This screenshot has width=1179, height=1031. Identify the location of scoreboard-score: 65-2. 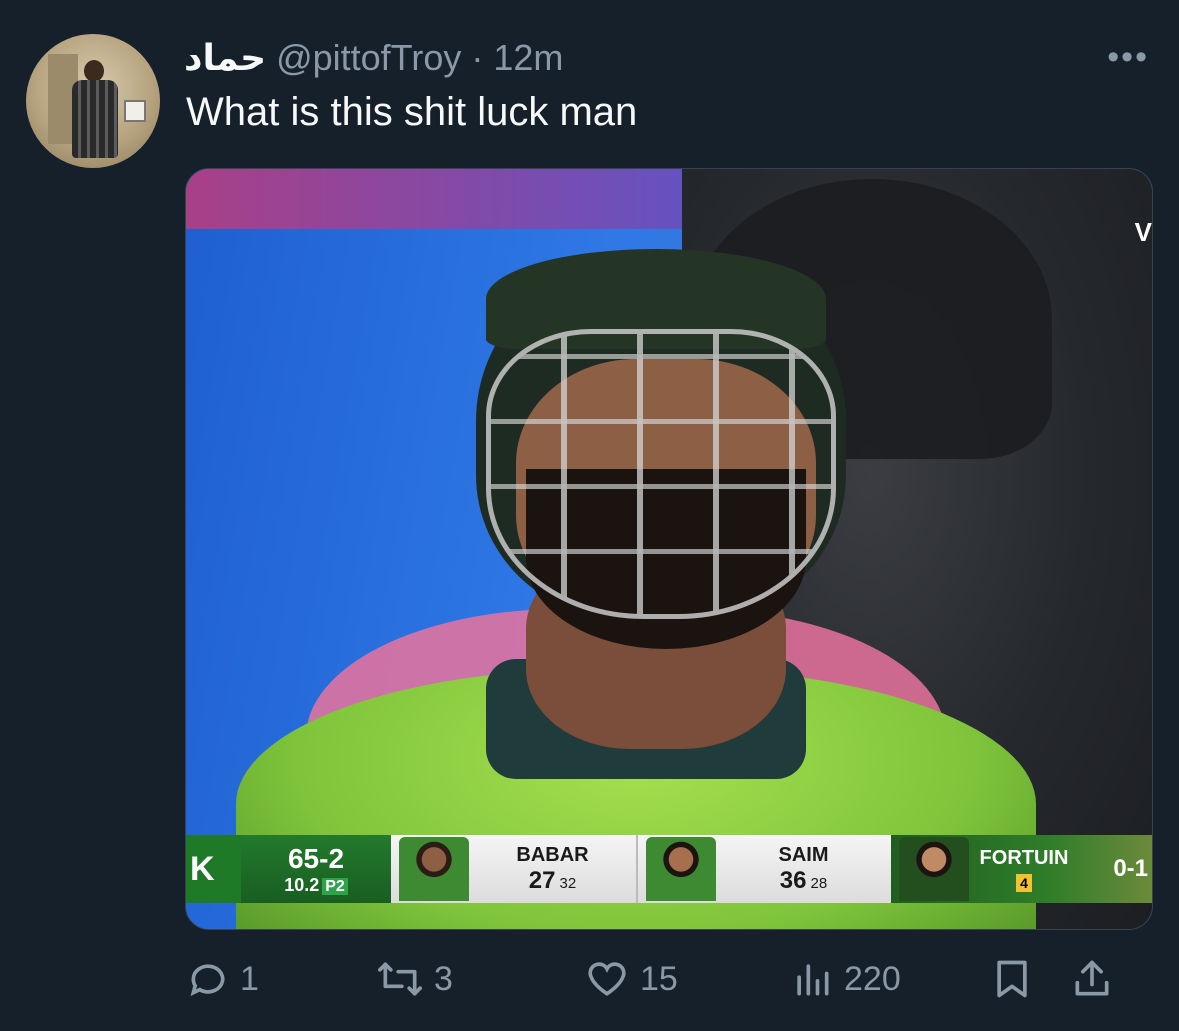
(316, 858).